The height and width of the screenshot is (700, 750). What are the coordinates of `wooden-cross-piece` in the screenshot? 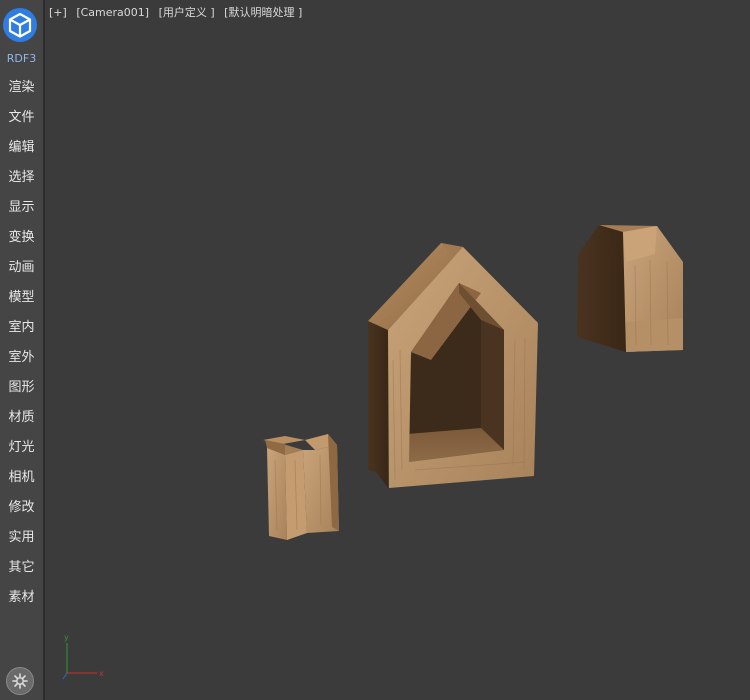 It's located at (301, 487).